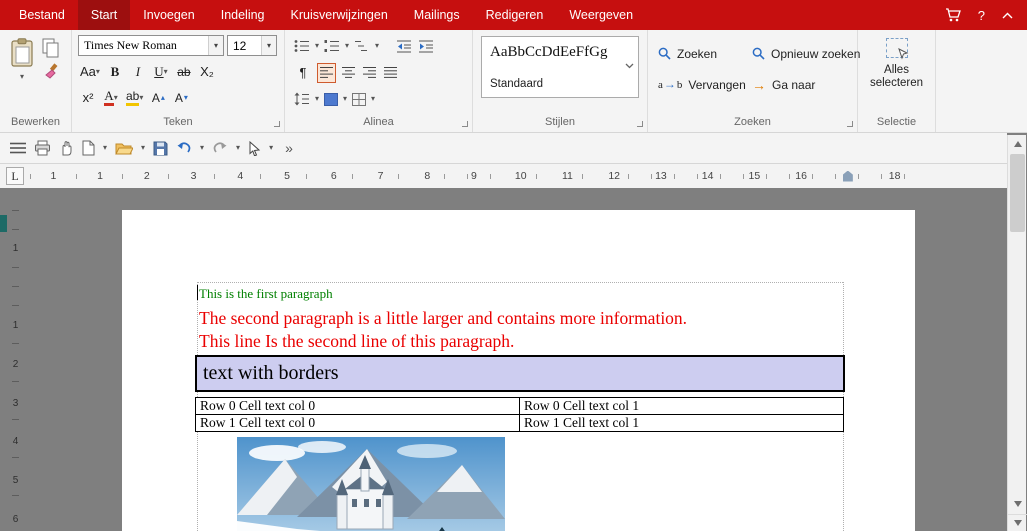 This screenshot has width=1027, height=531. Describe the element at coordinates (847, 176) in the screenshot. I see `right-indent-marker-icon` at that location.